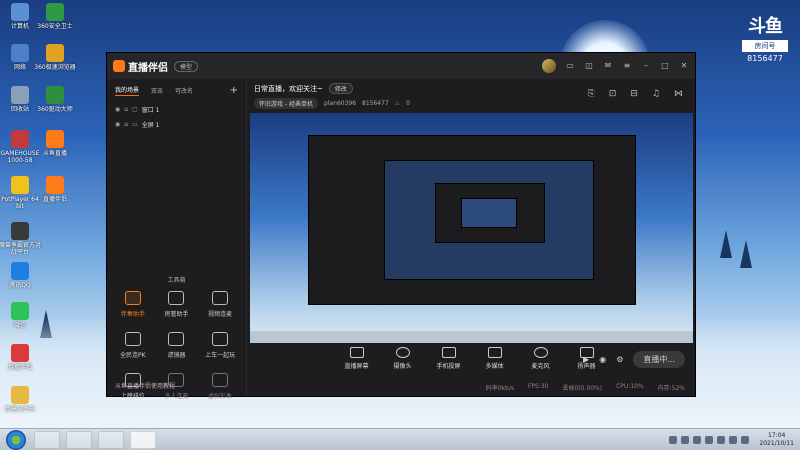  I want to click on minimize-icon: –, so click(646, 66).